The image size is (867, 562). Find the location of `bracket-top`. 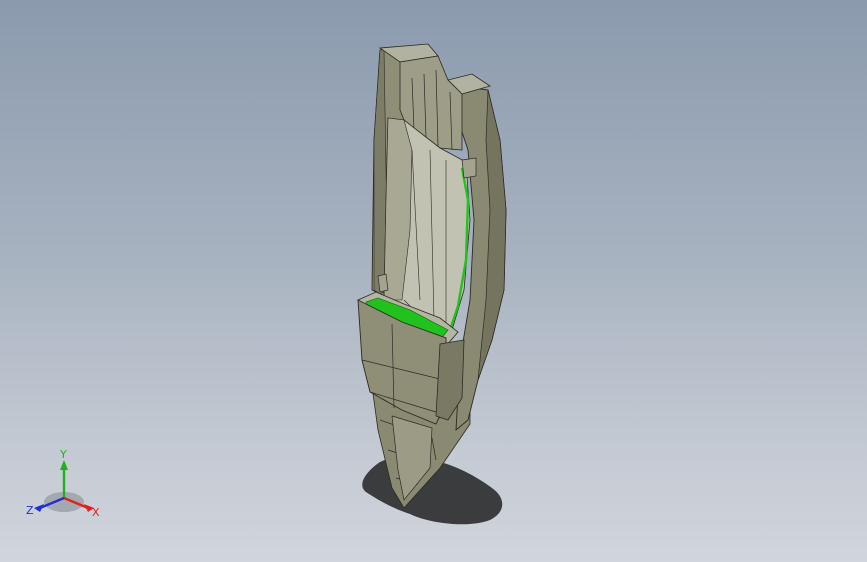

bracket-top is located at coordinates (469, 168).